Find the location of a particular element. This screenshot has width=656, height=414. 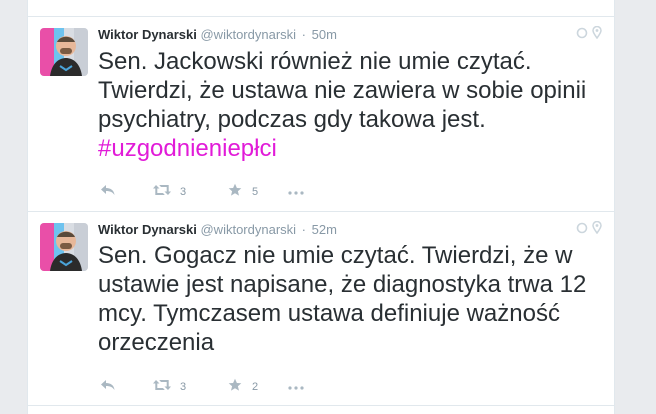

tweet-header: Wiktor Dynarski @wiktordynarski · 52m is located at coordinates (217, 230).